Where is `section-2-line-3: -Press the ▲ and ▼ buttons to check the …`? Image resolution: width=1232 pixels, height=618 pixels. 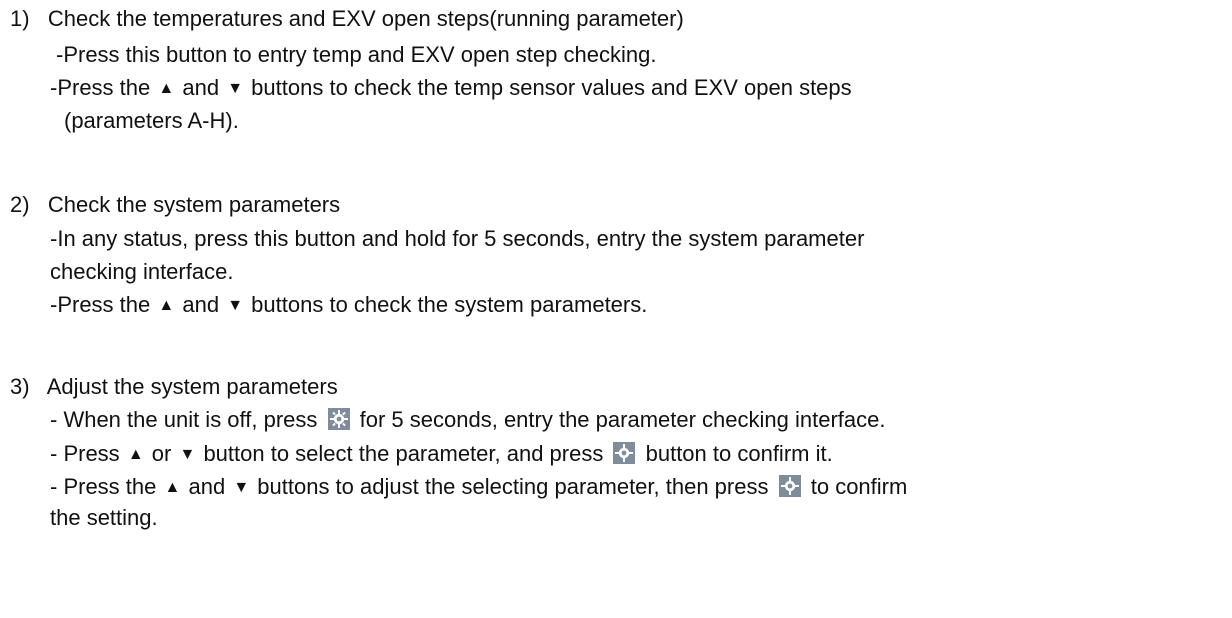 section-2-line-3: -Press the ▲ and ▼ buttons to check the … is located at coordinates (348, 305).